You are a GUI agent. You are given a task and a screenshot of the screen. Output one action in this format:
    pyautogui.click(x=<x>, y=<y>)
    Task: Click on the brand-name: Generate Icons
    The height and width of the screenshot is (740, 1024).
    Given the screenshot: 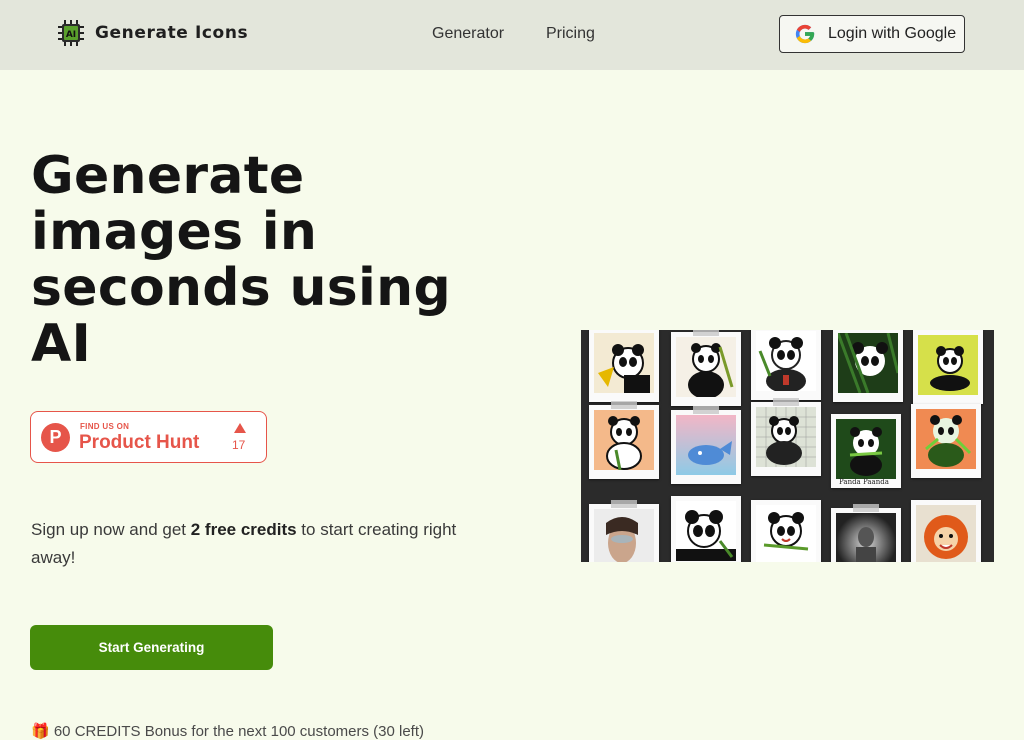 What is the action you would take?
    pyautogui.click(x=172, y=33)
    